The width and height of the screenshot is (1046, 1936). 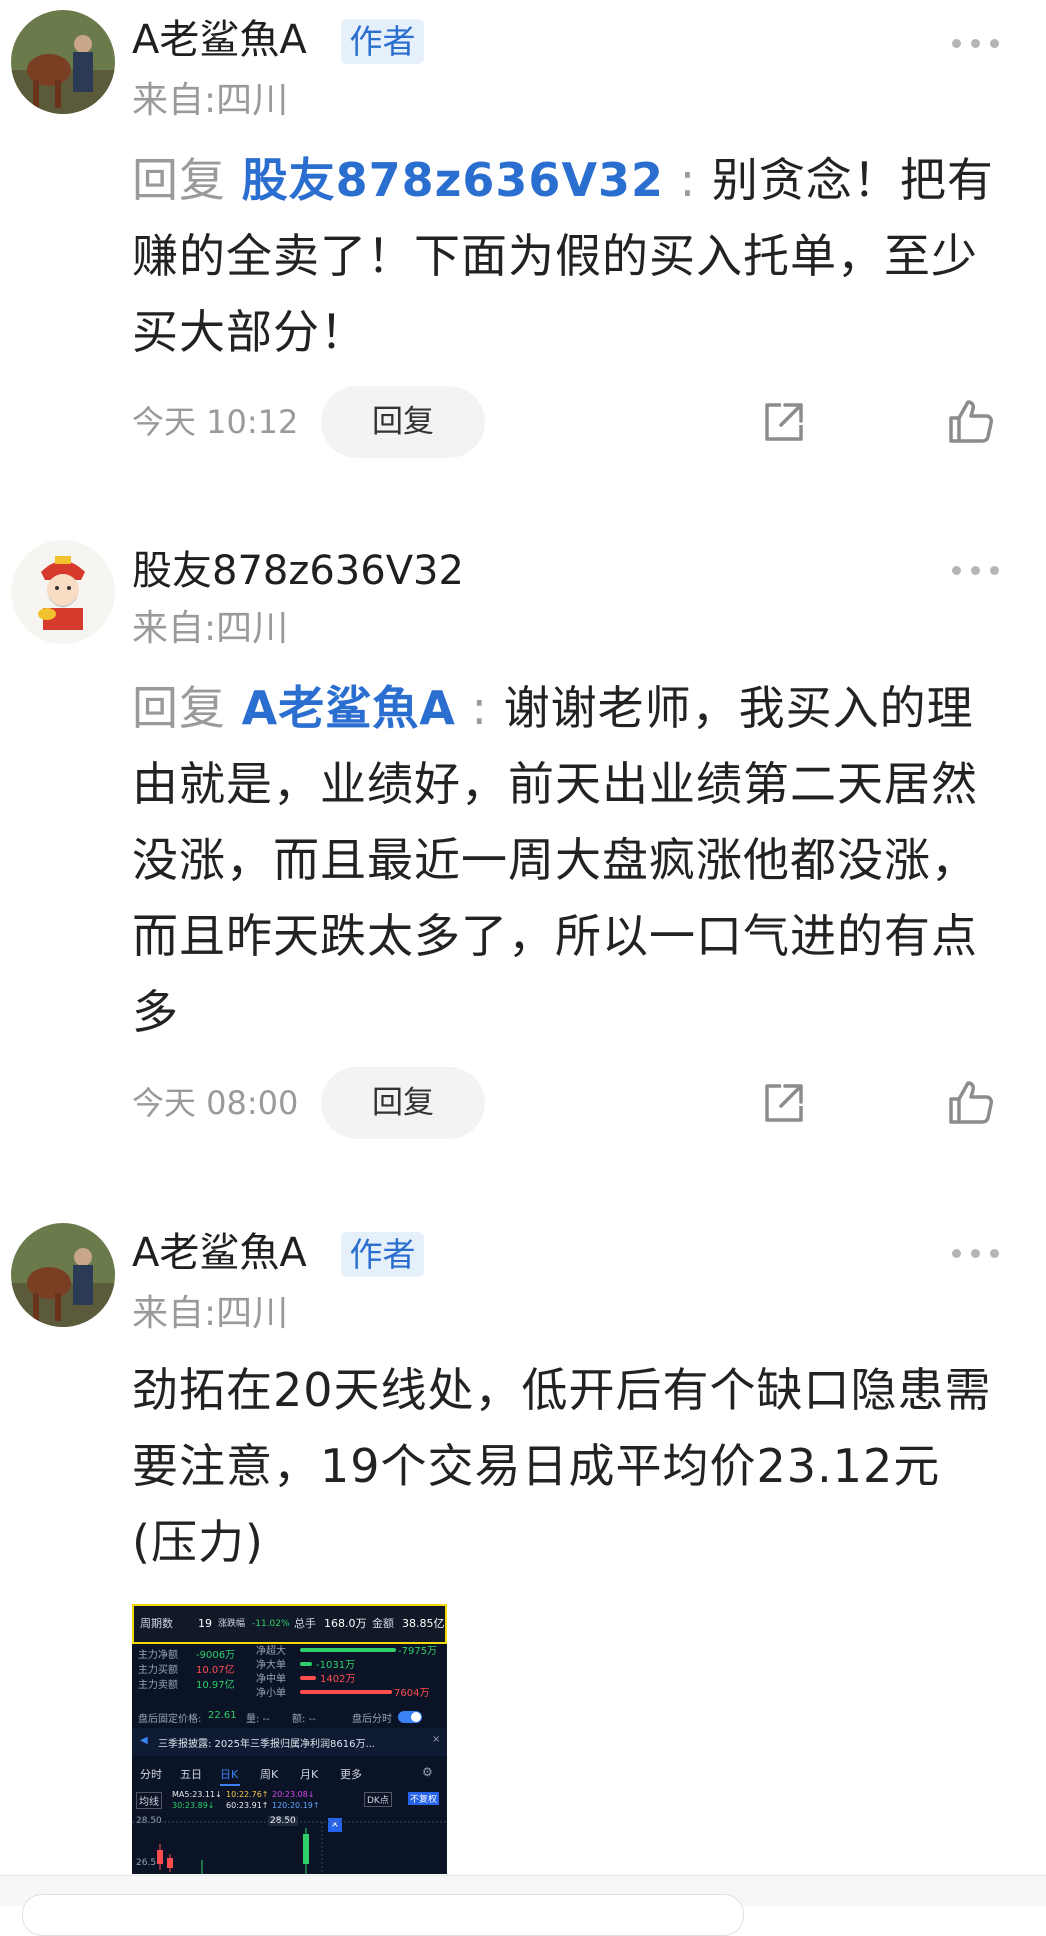 I want to click on ma-value: 60:23.91↑, so click(x=247, y=1805).